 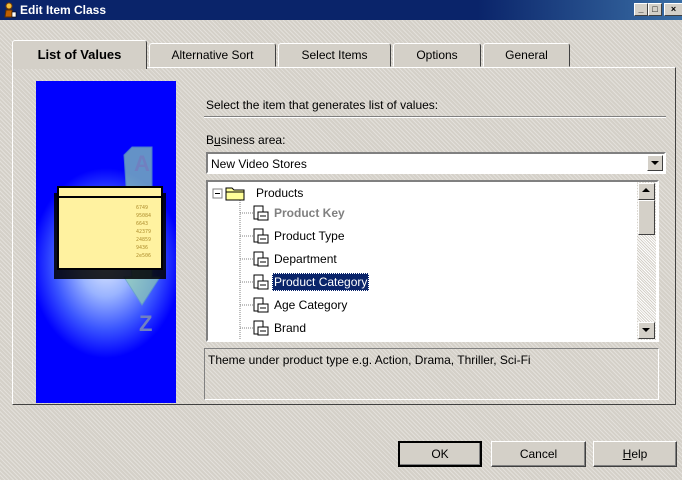 I want to click on maximize-button: □, so click(x=655, y=9).